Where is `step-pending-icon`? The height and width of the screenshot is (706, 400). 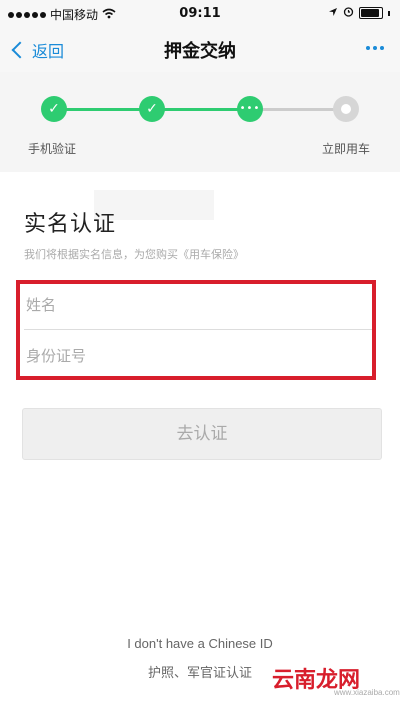 step-pending-icon is located at coordinates (346, 109).